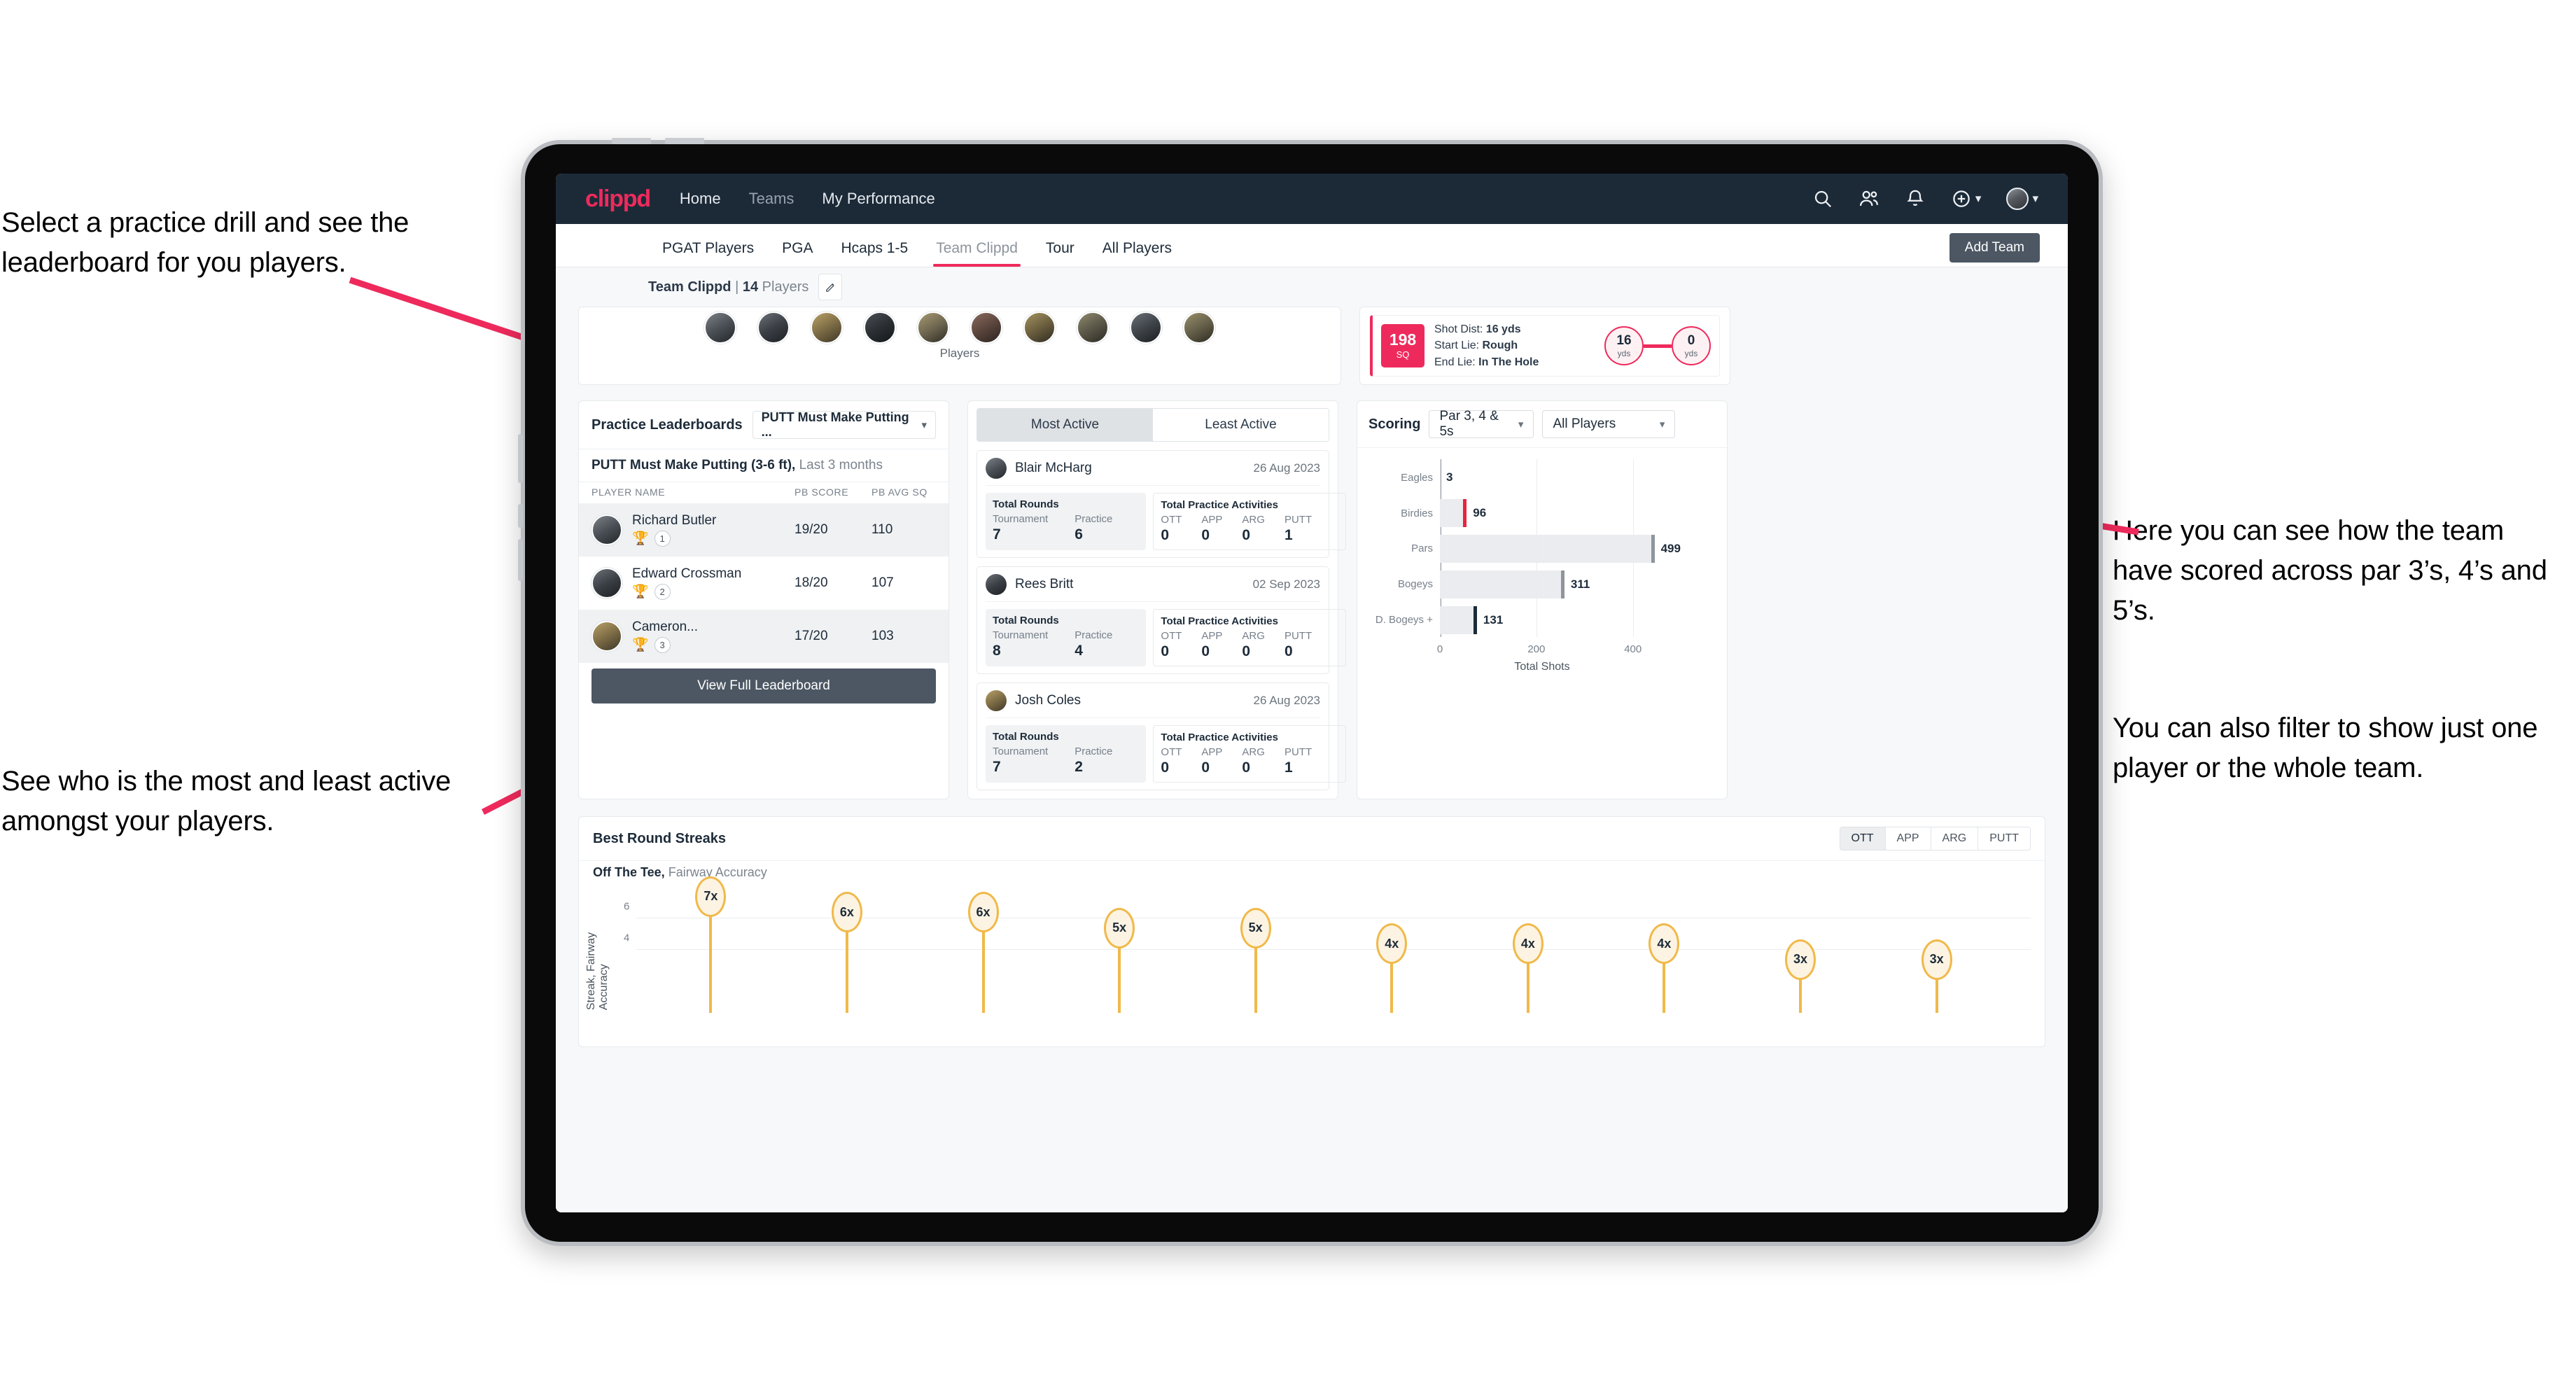  What do you see at coordinates (1065, 425) in the screenshot?
I see `tab-most-active: Most Active` at bounding box center [1065, 425].